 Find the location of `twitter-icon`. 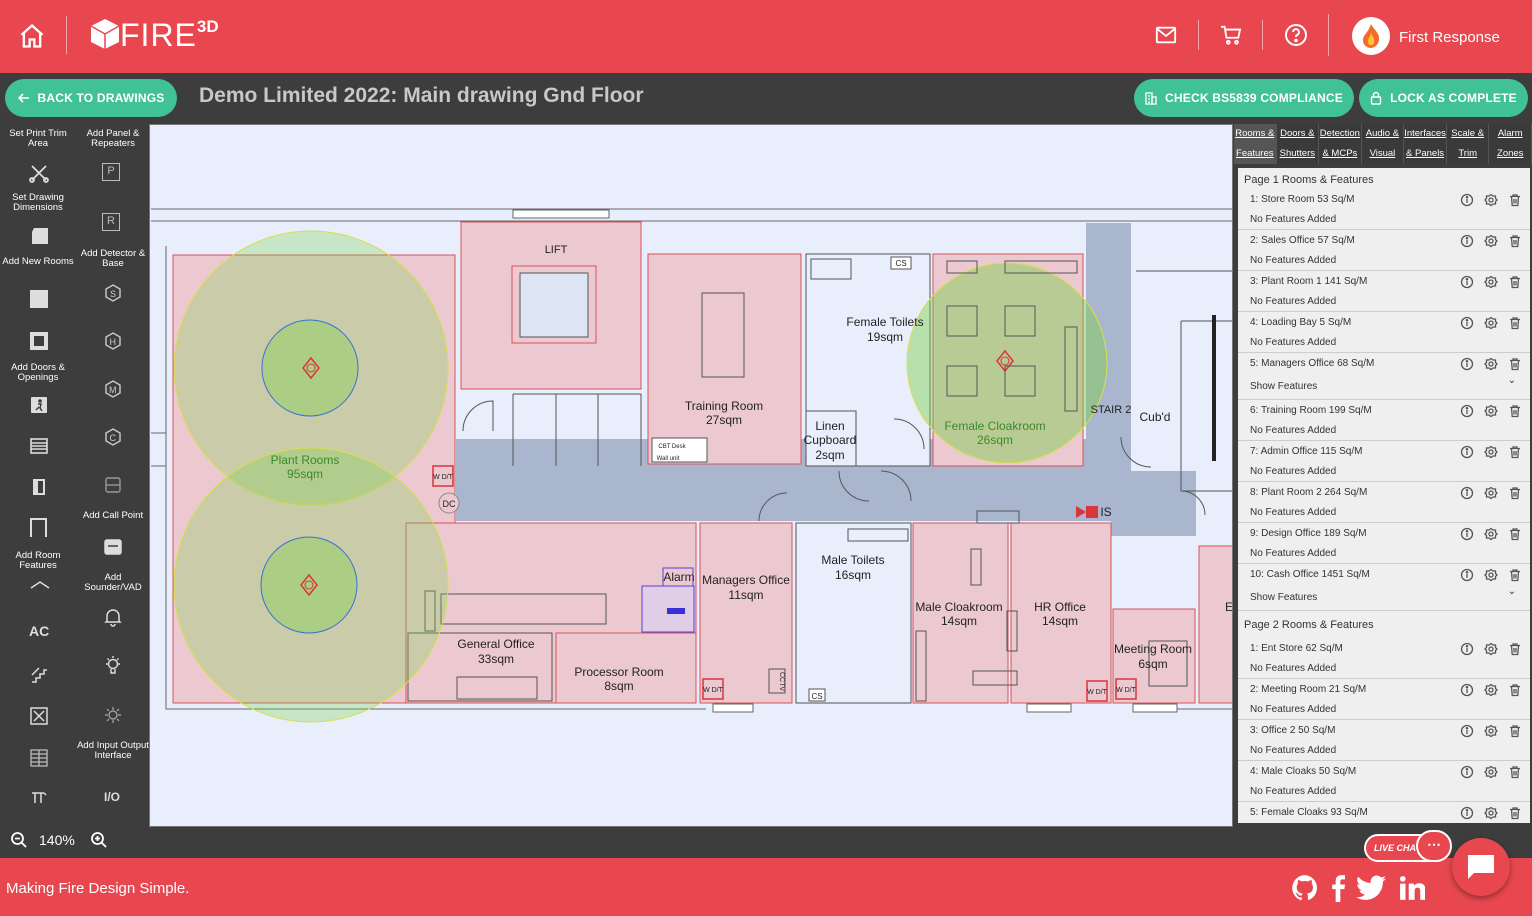

twitter-icon is located at coordinates (1371, 890).